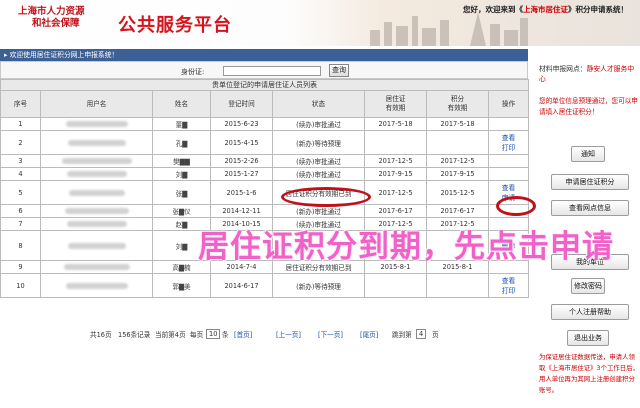 This screenshot has height=408, width=640. I want to click on table-row: 10 郭▇美 2014-6-17 (新办)等待预理 查看 打印, so click(264, 285).